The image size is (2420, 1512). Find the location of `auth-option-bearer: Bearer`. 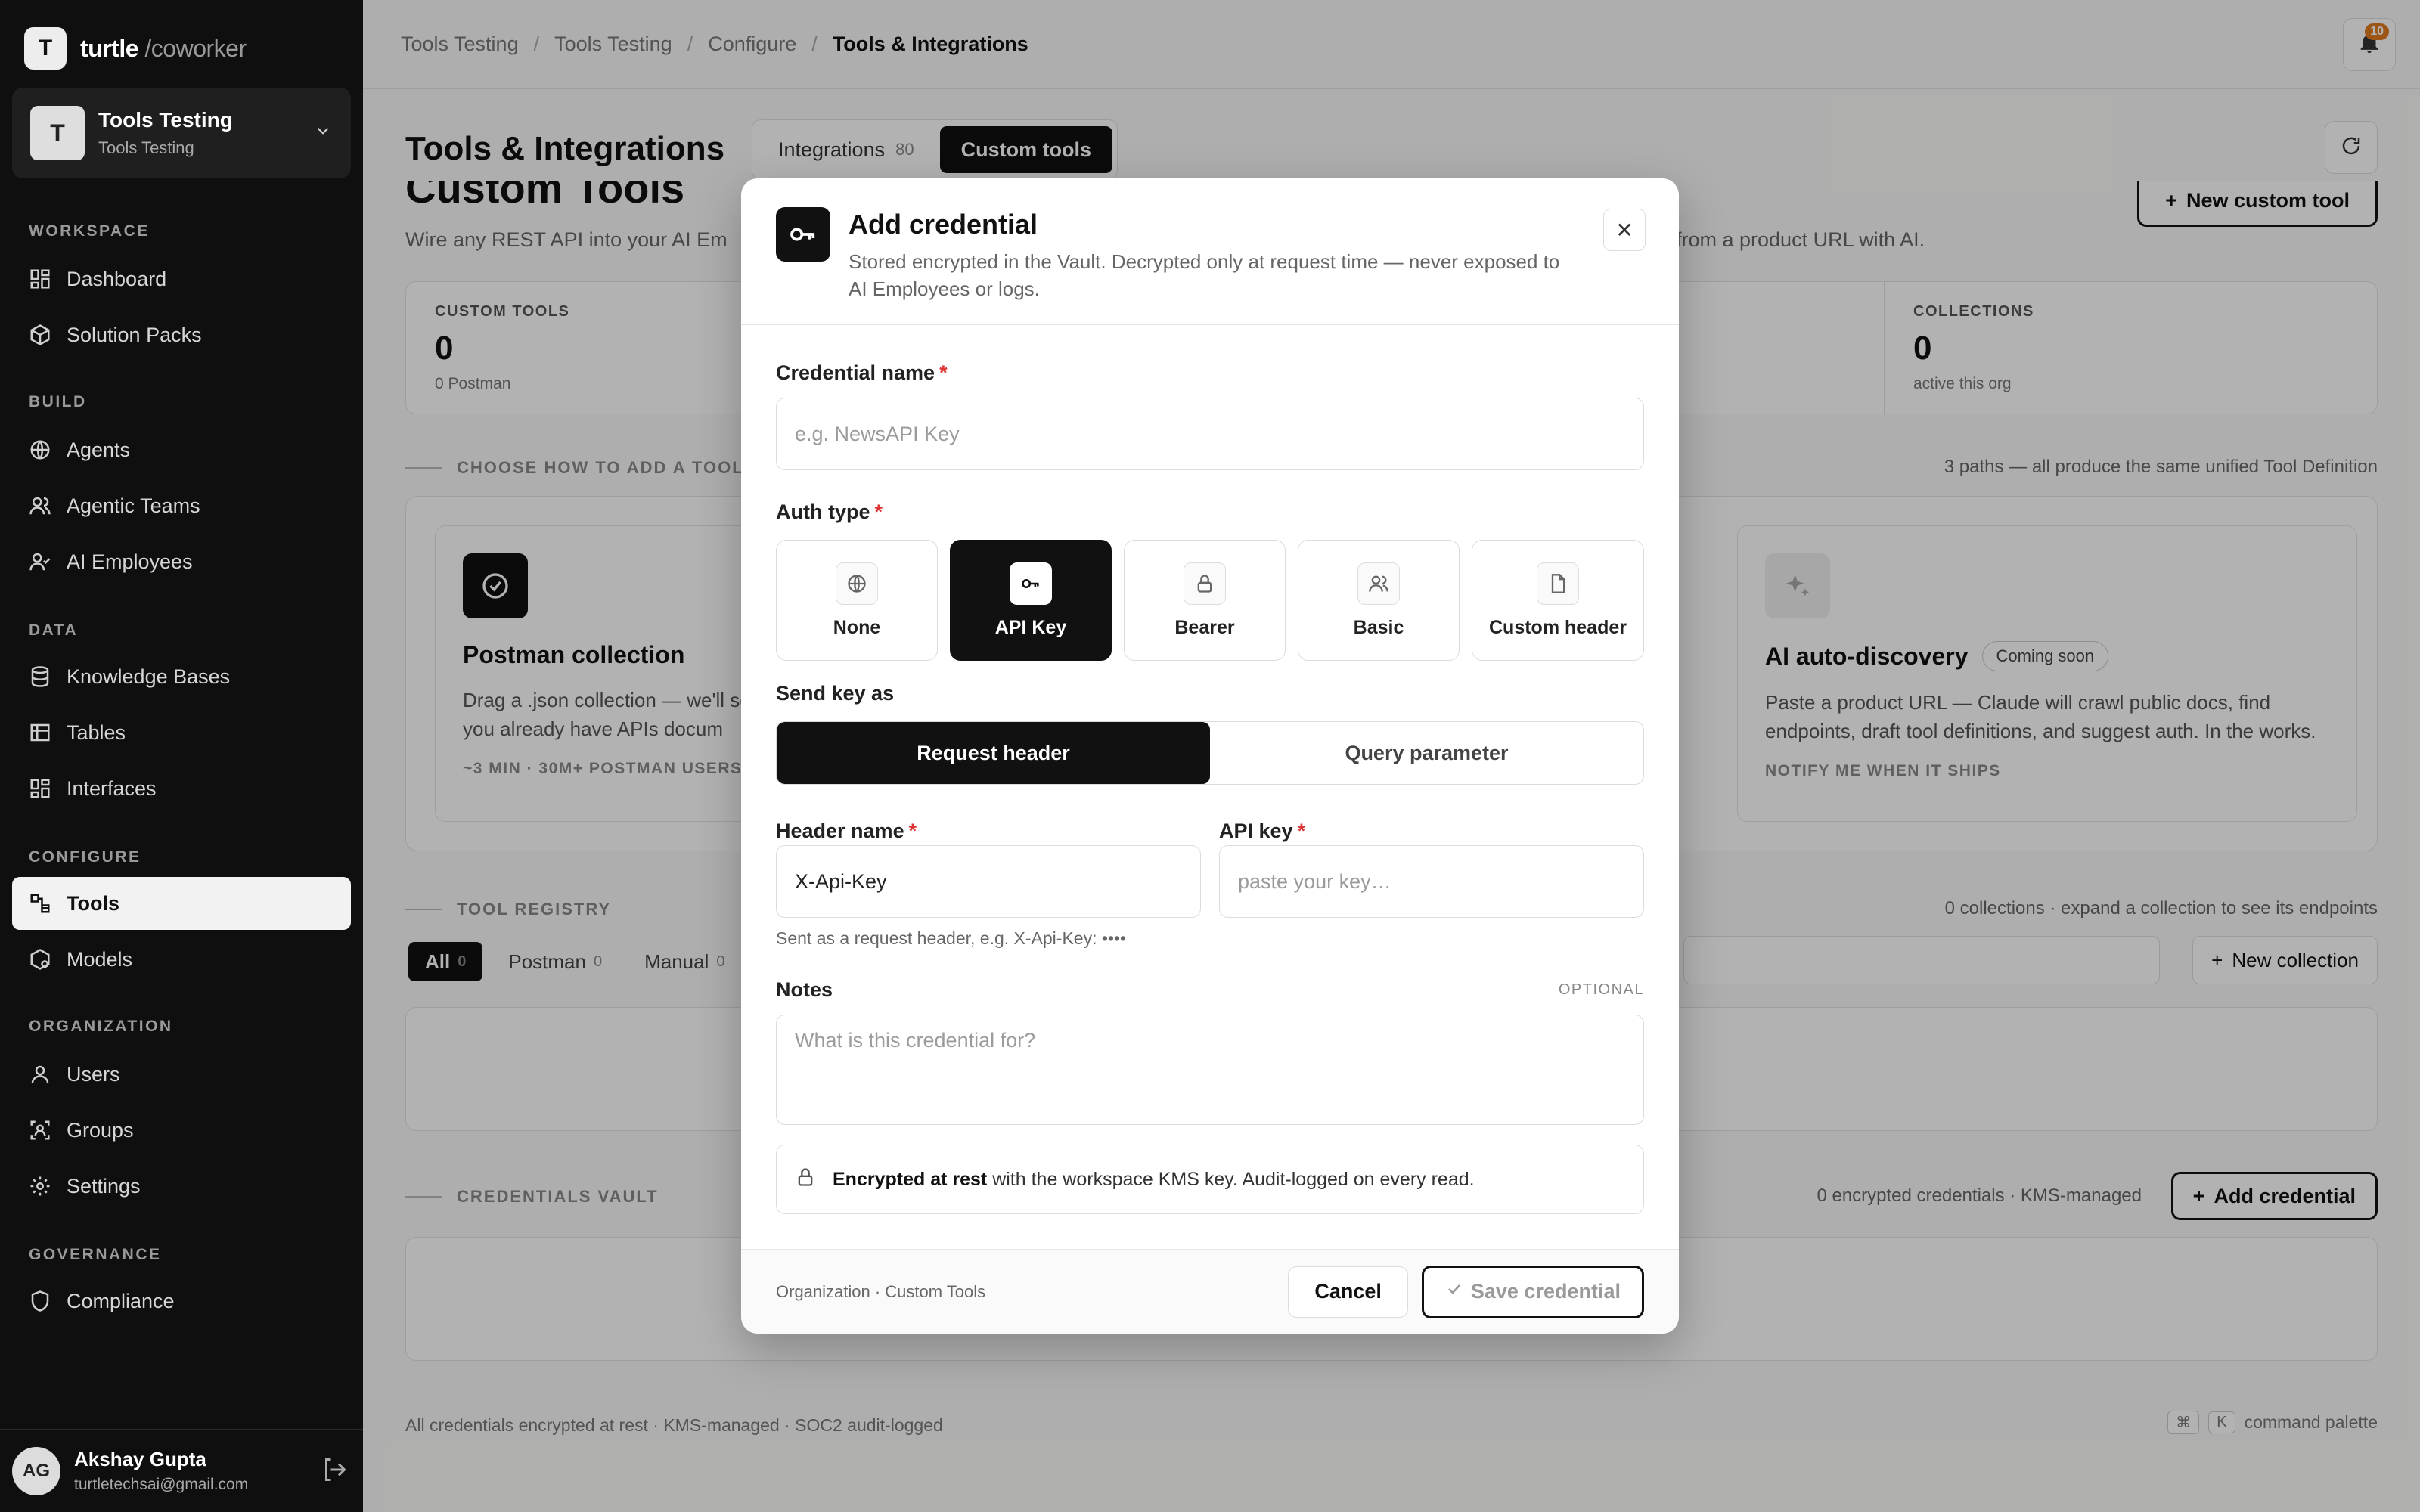

auth-option-bearer: Bearer is located at coordinates (1205, 600).